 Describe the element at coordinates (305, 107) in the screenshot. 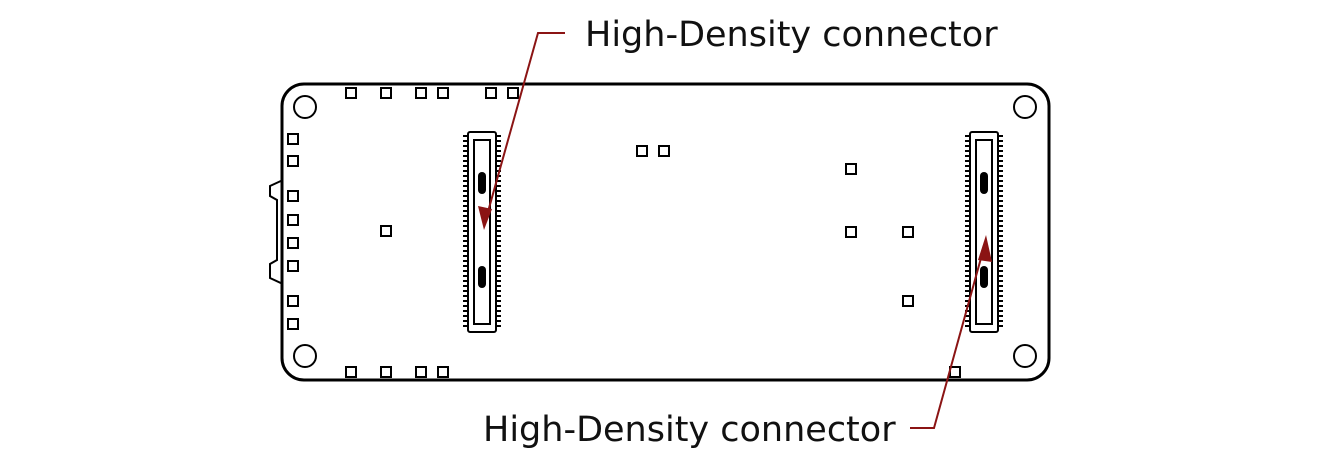

I see `mounting-hole-top-left` at that location.